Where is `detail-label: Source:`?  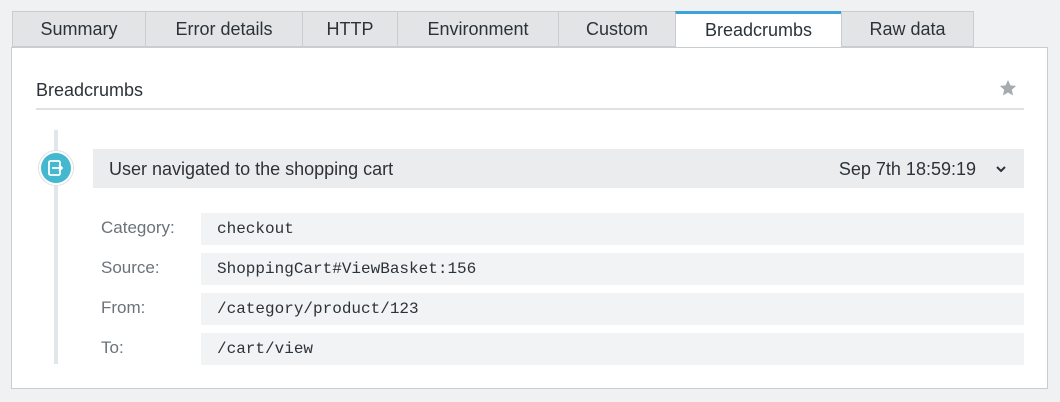
detail-label: Source: is located at coordinates (130, 267).